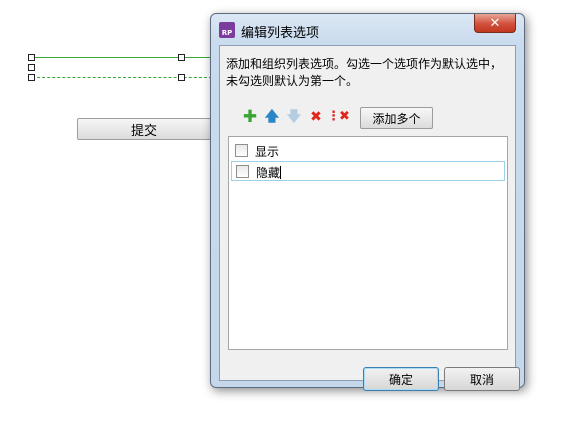 This screenshot has width=582, height=425. What do you see at coordinates (227, 30) in the screenshot?
I see `axure-rp-icon: RP` at bounding box center [227, 30].